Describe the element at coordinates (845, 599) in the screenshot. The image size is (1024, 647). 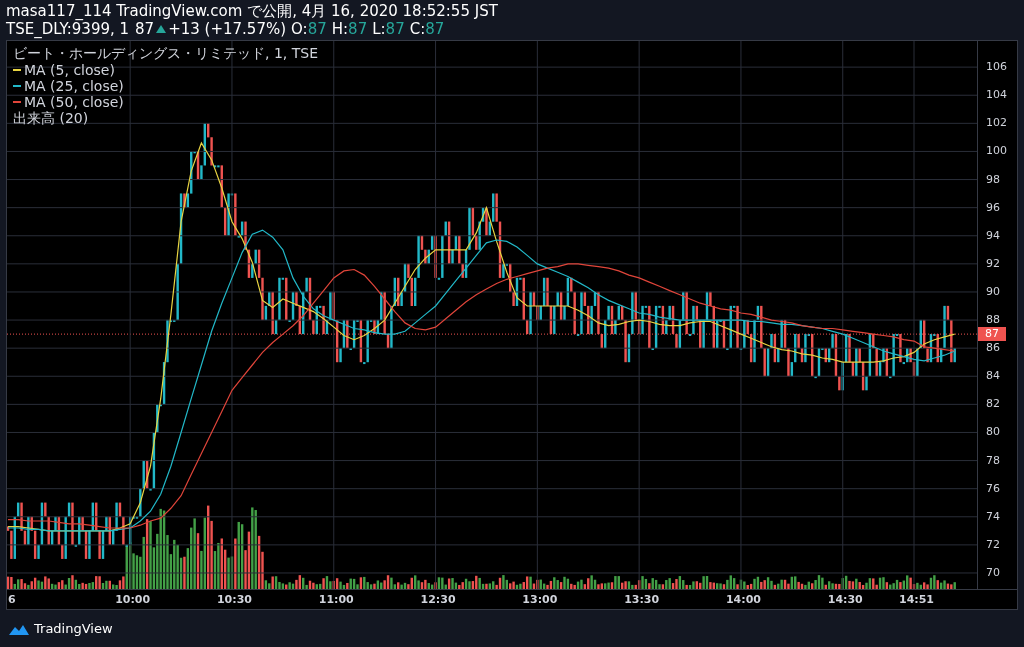
I see `time-axis-label: 14:30` at that location.